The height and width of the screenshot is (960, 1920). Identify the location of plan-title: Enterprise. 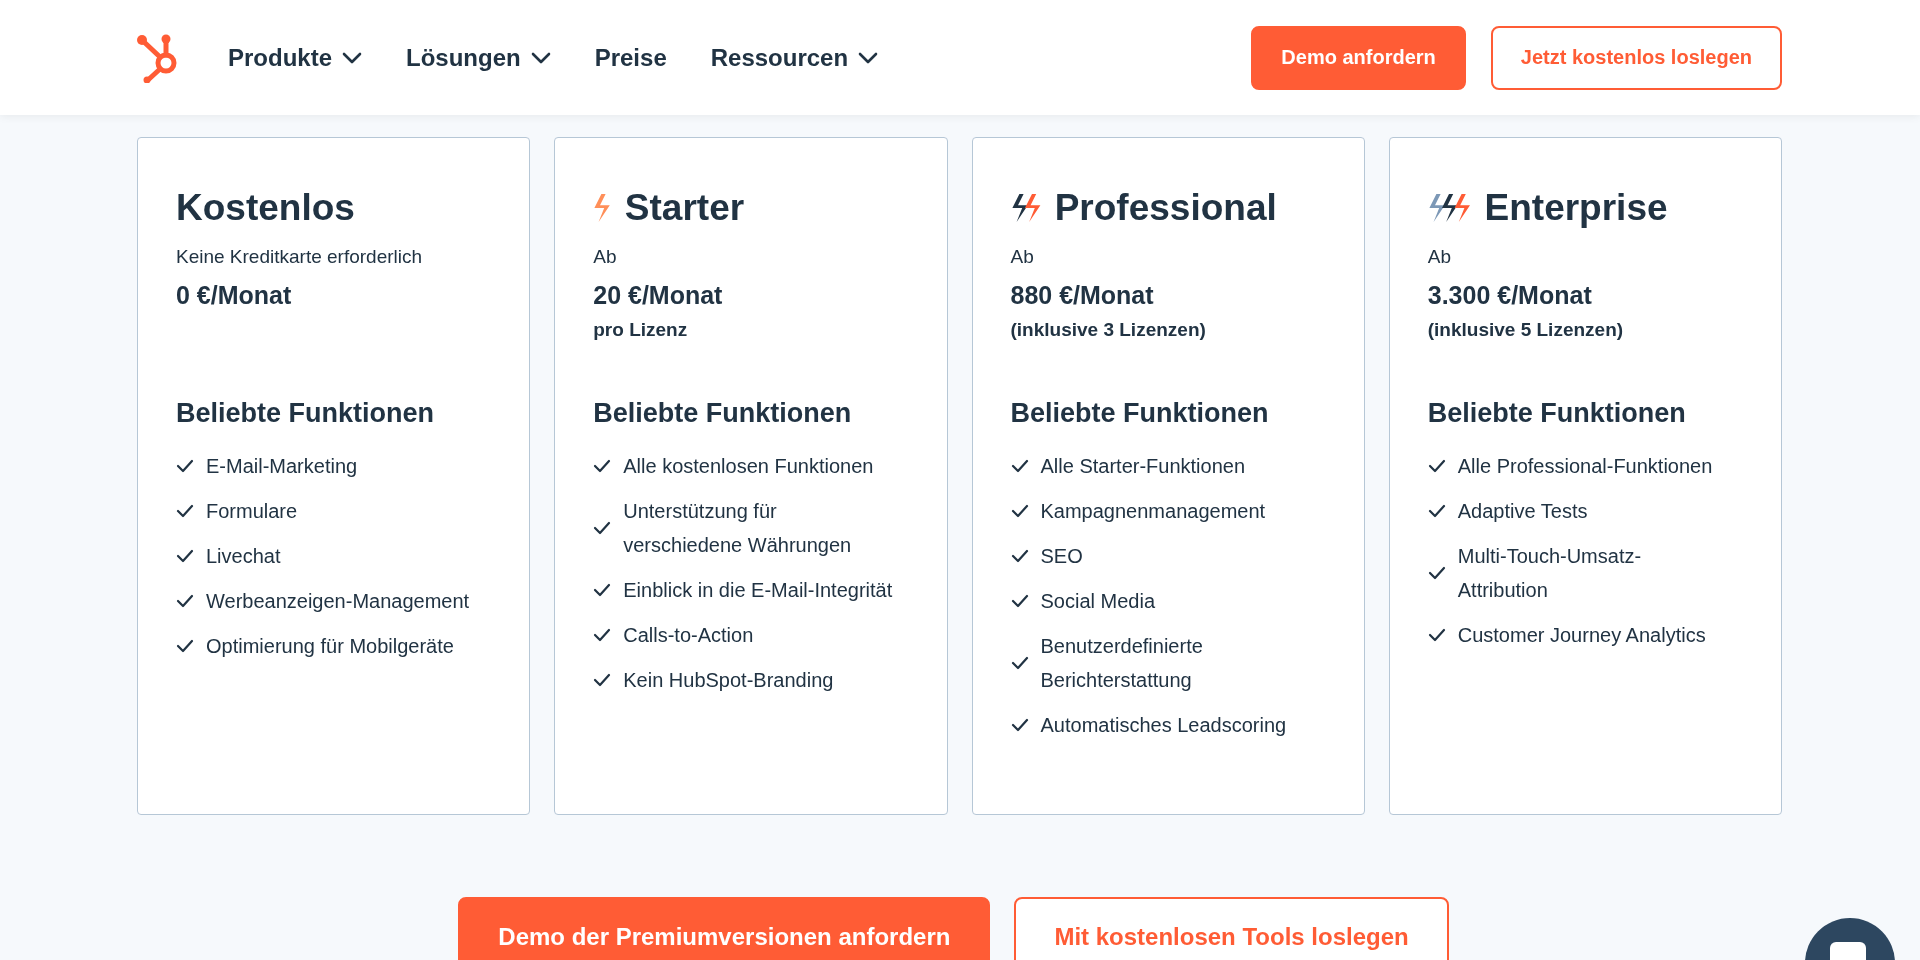
(1576, 208).